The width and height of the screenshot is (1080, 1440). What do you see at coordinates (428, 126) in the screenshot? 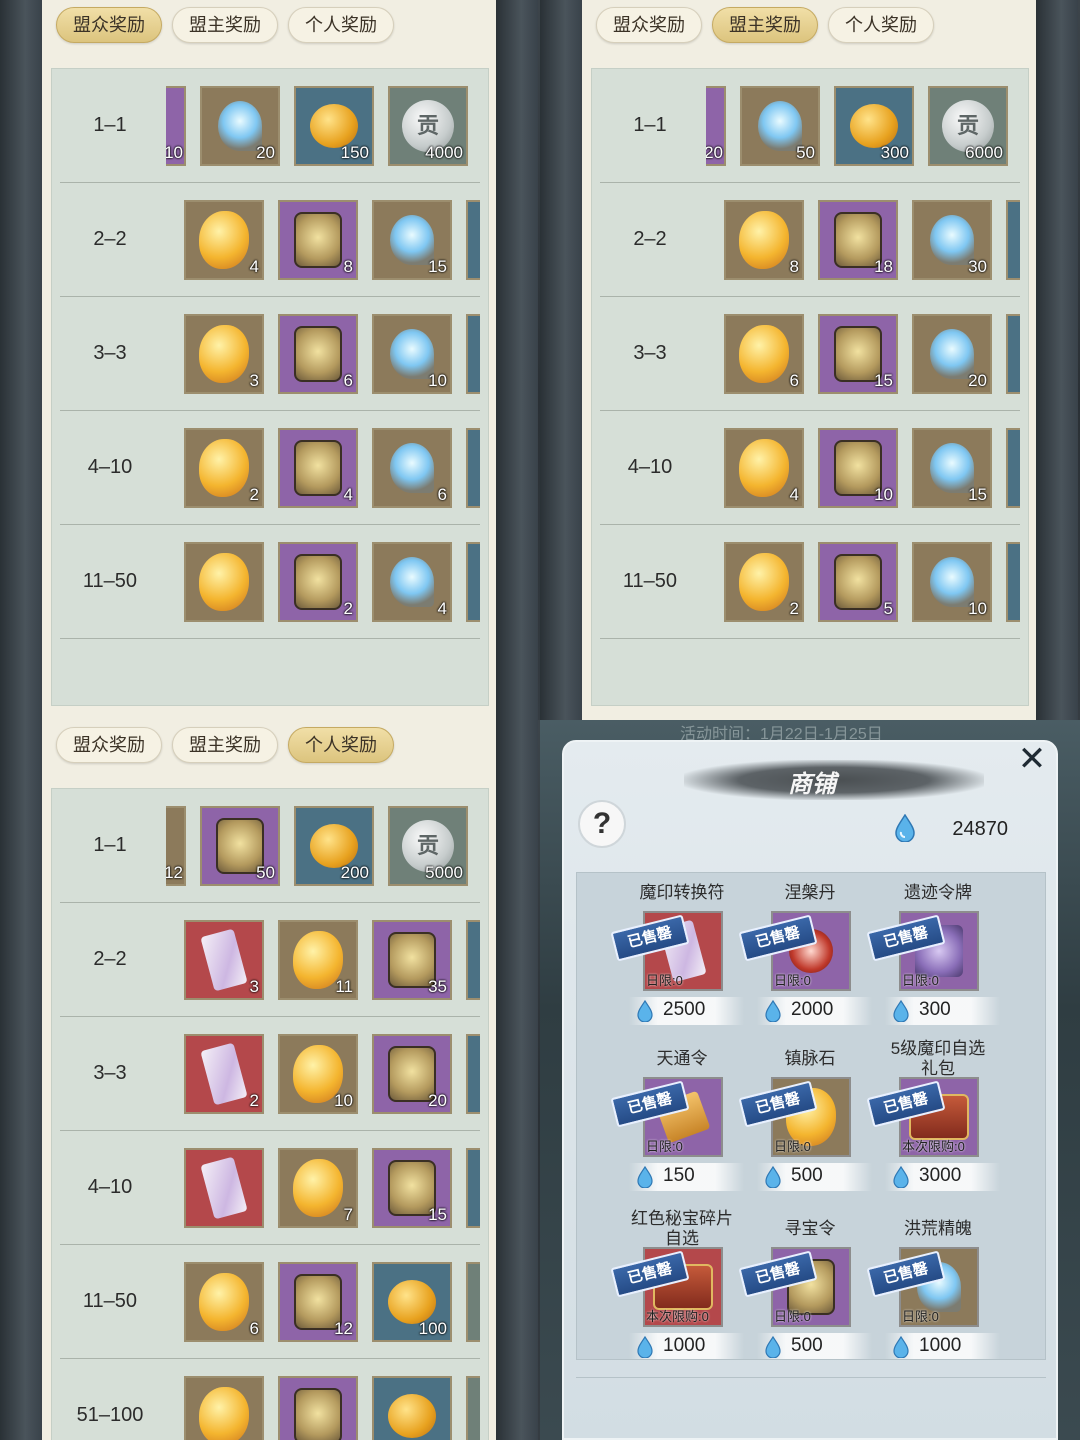
I see `reward-item: 贡 4000` at bounding box center [428, 126].